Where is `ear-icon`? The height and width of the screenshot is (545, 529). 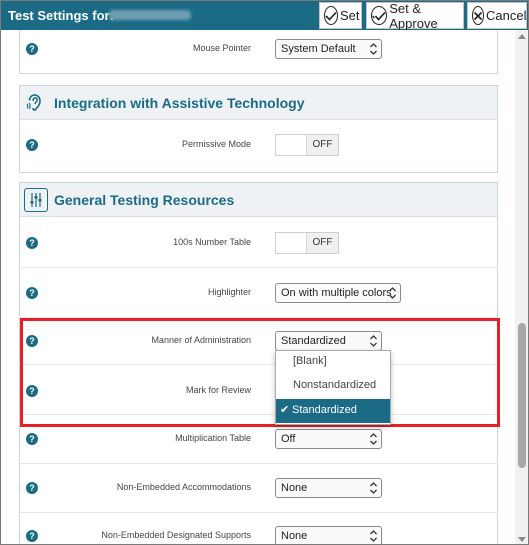 ear-icon is located at coordinates (36, 103).